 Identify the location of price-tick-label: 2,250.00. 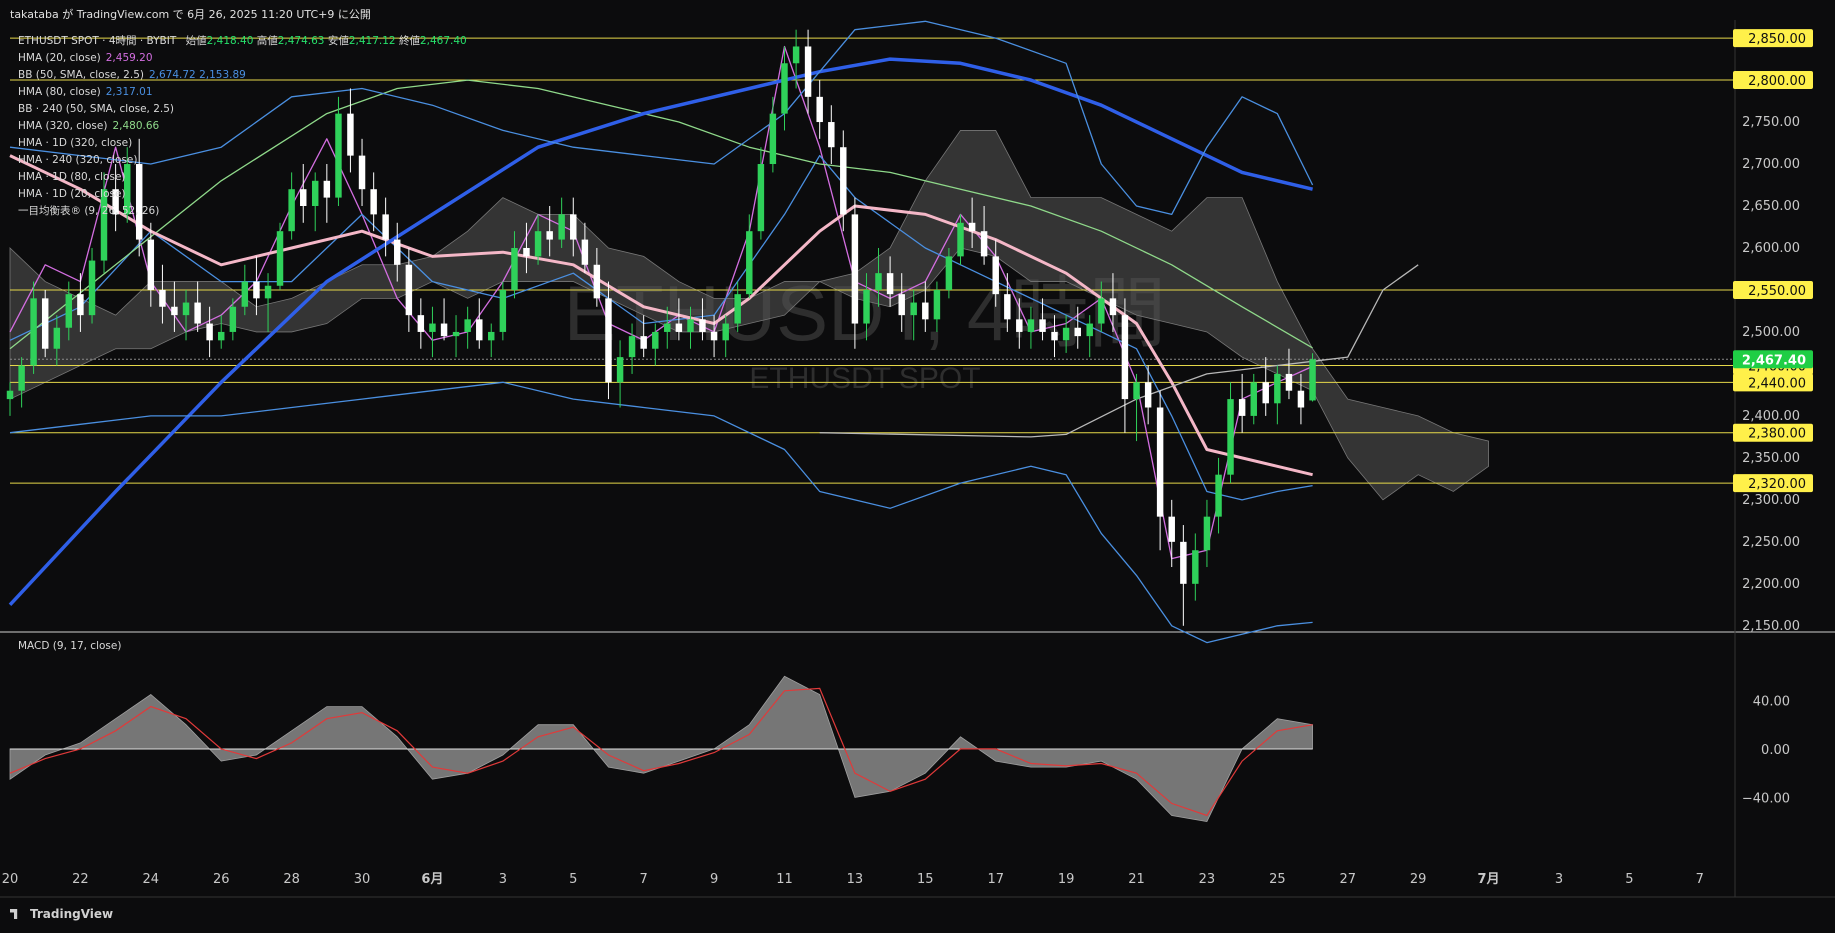
(1771, 542).